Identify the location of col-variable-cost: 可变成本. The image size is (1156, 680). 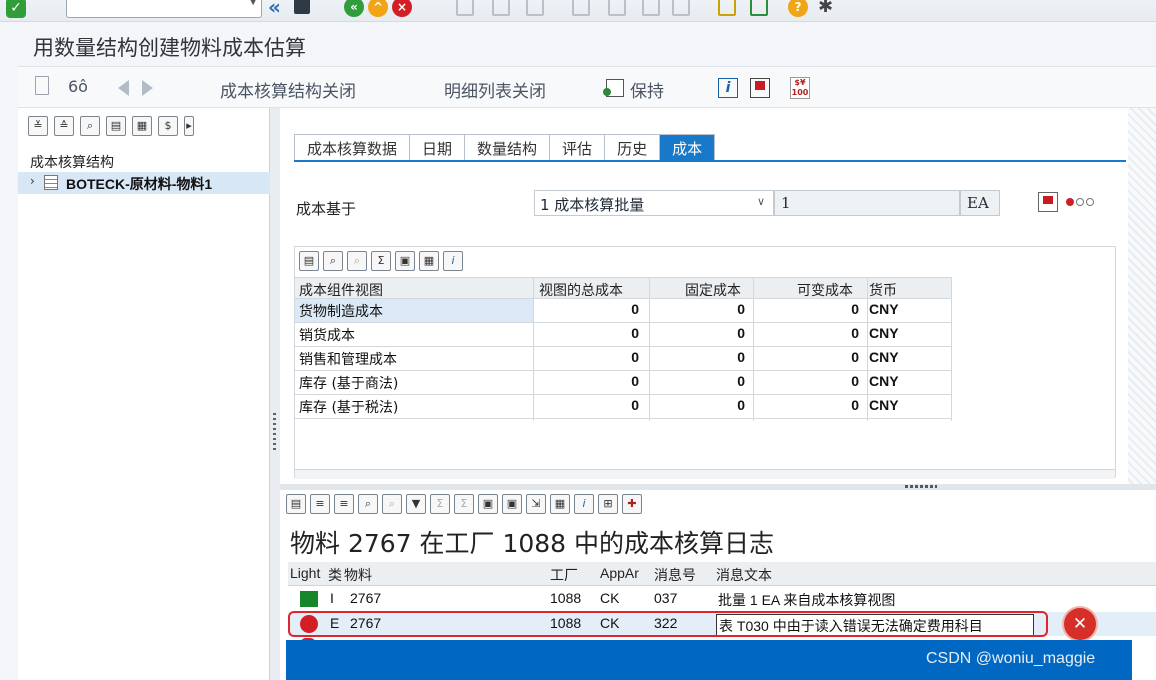
(825, 290).